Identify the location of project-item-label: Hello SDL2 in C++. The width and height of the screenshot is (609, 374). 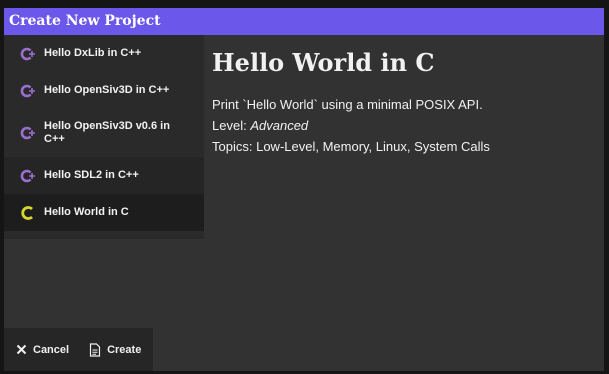
(91, 175).